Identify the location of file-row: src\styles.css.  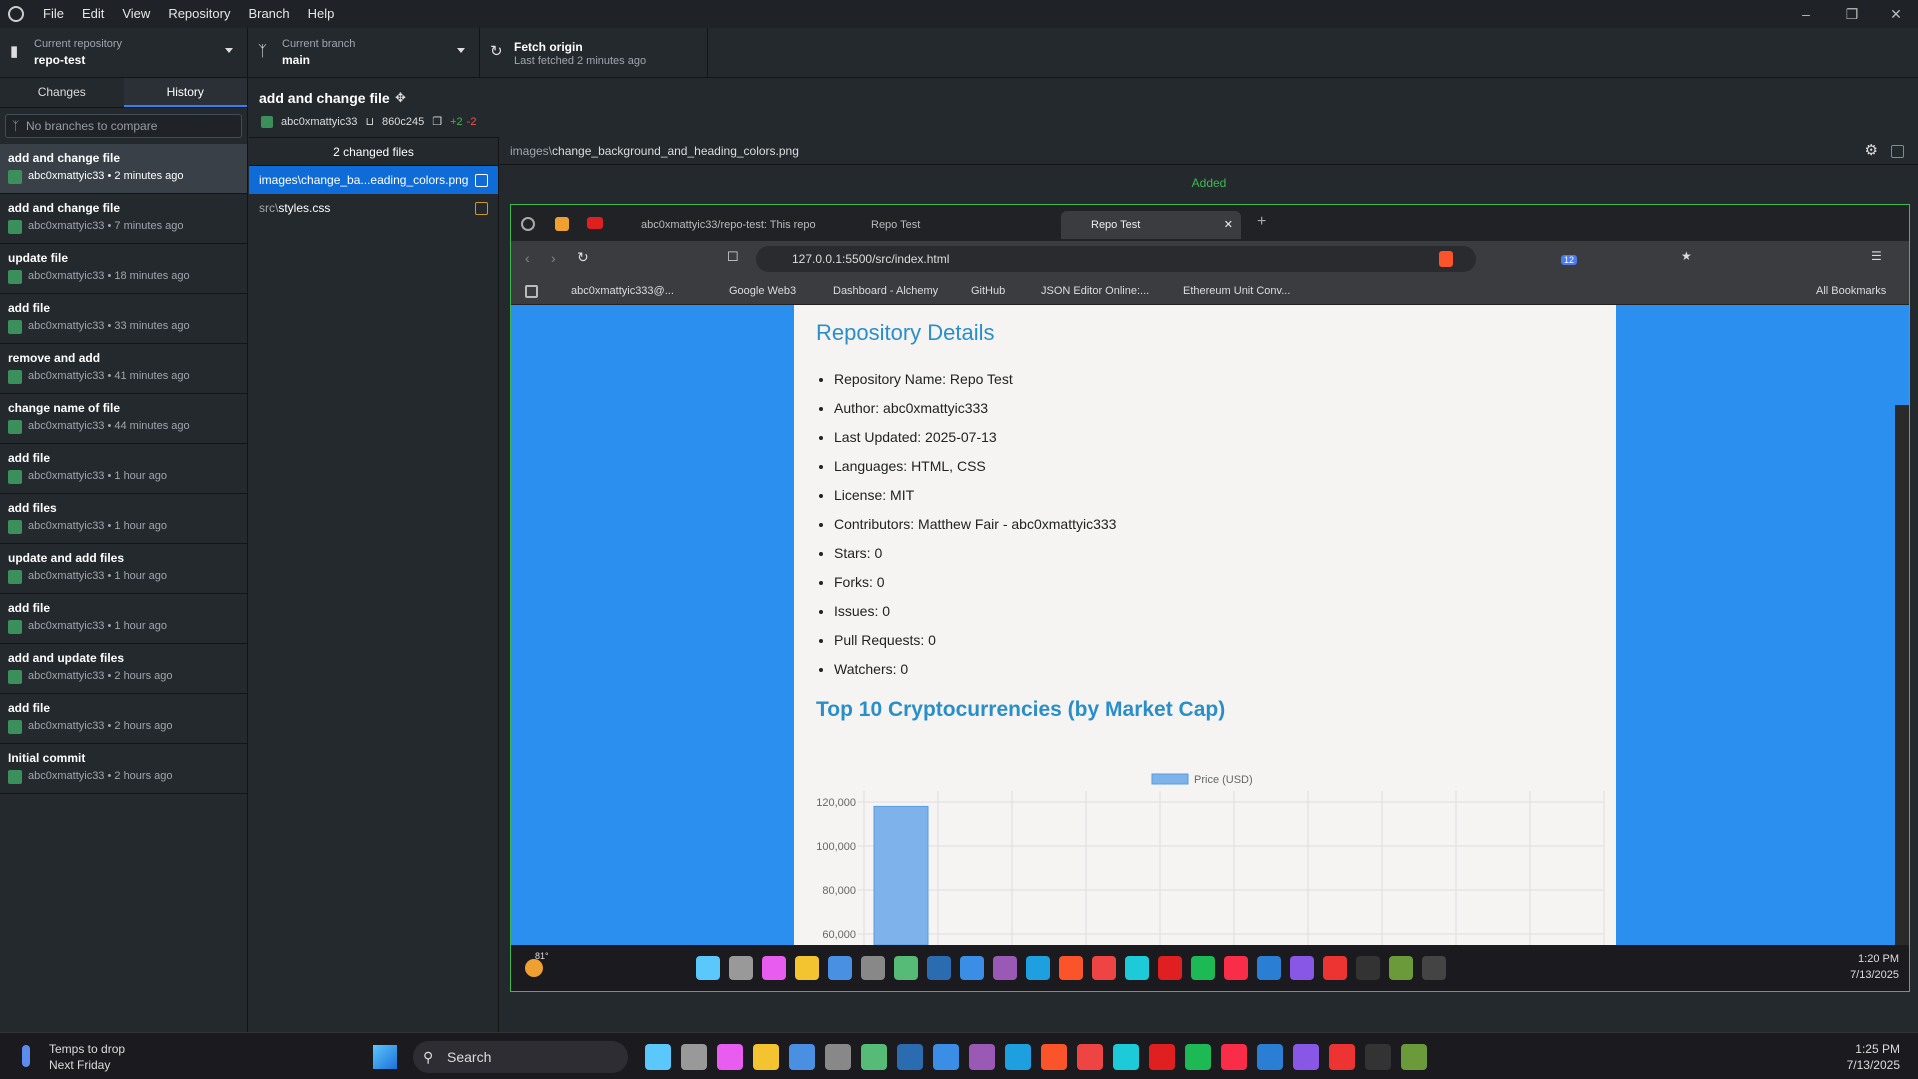
(373, 208).